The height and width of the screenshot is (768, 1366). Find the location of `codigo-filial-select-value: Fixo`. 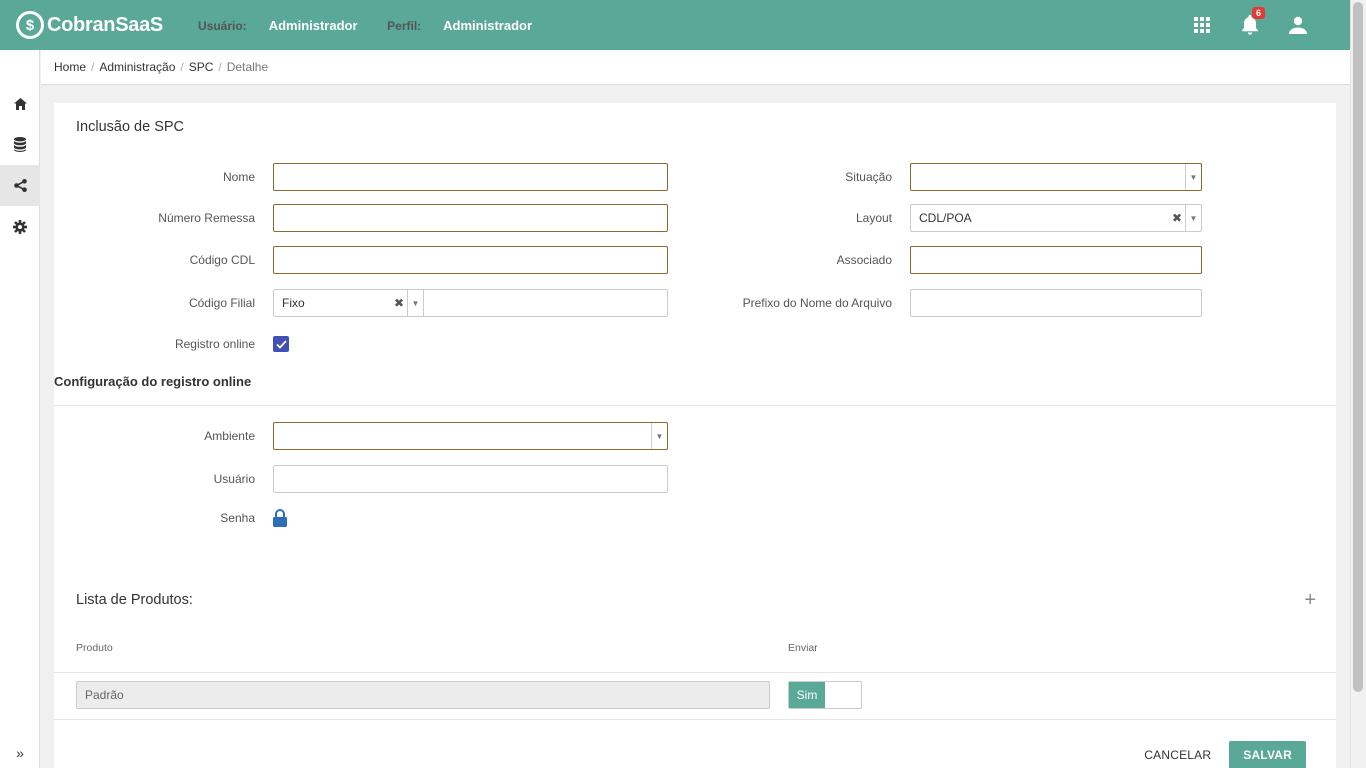

codigo-filial-select-value: Fixo is located at coordinates (293, 303).